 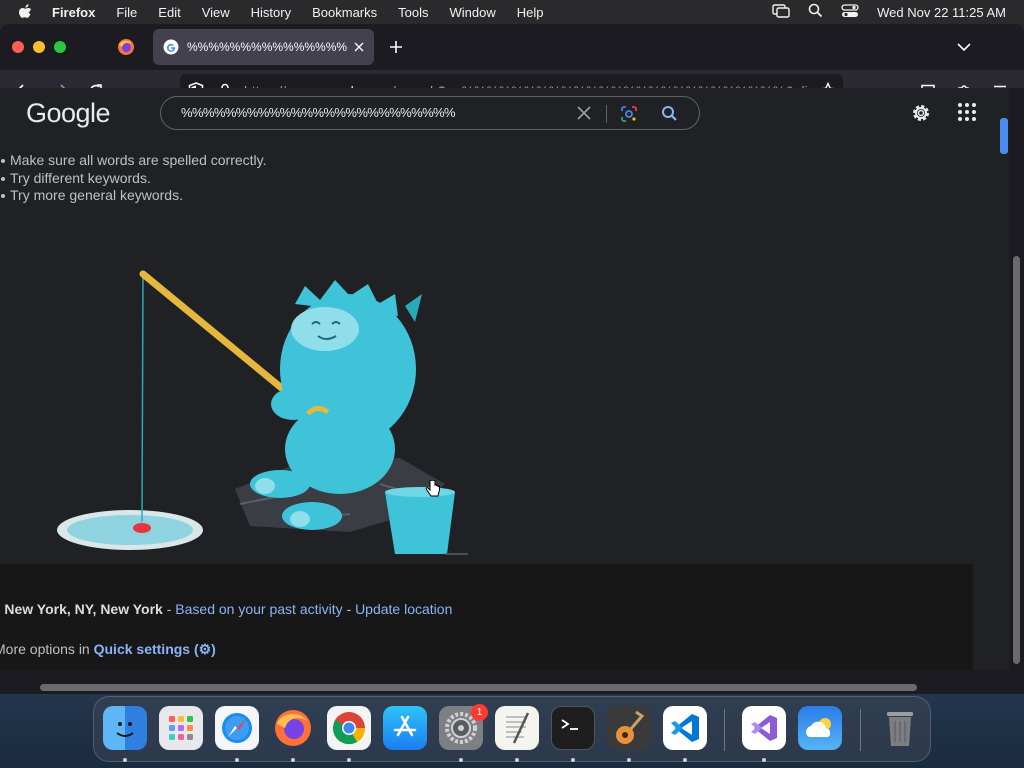 What do you see at coordinates (850, 12) in the screenshot?
I see `control-center-icon` at bounding box center [850, 12].